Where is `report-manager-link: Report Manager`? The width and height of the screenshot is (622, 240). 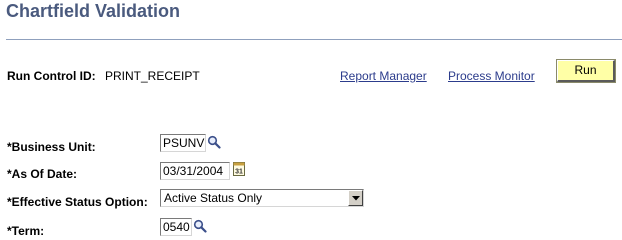
report-manager-link: Report Manager is located at coordinates (383, 76).